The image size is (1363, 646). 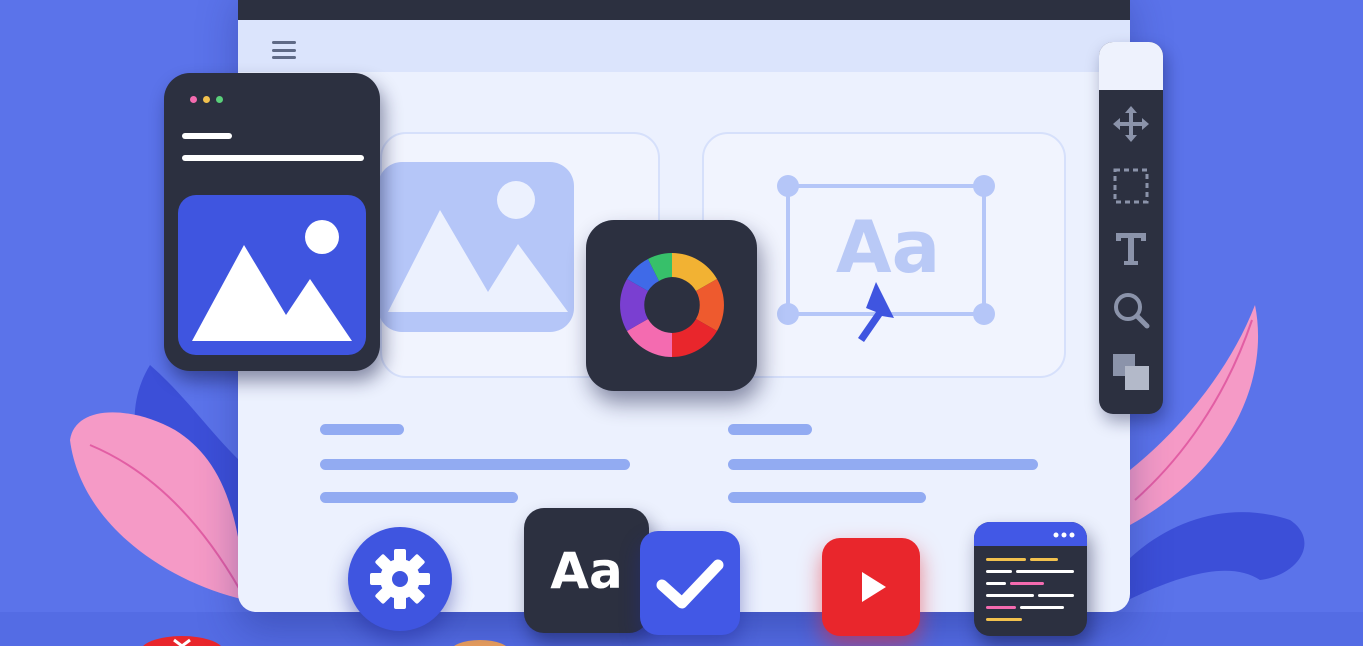 What do you see at coordinates (876, 312) in the screenshot?
I see `cursor-arrow-icon` at bounding box center [876, 312].